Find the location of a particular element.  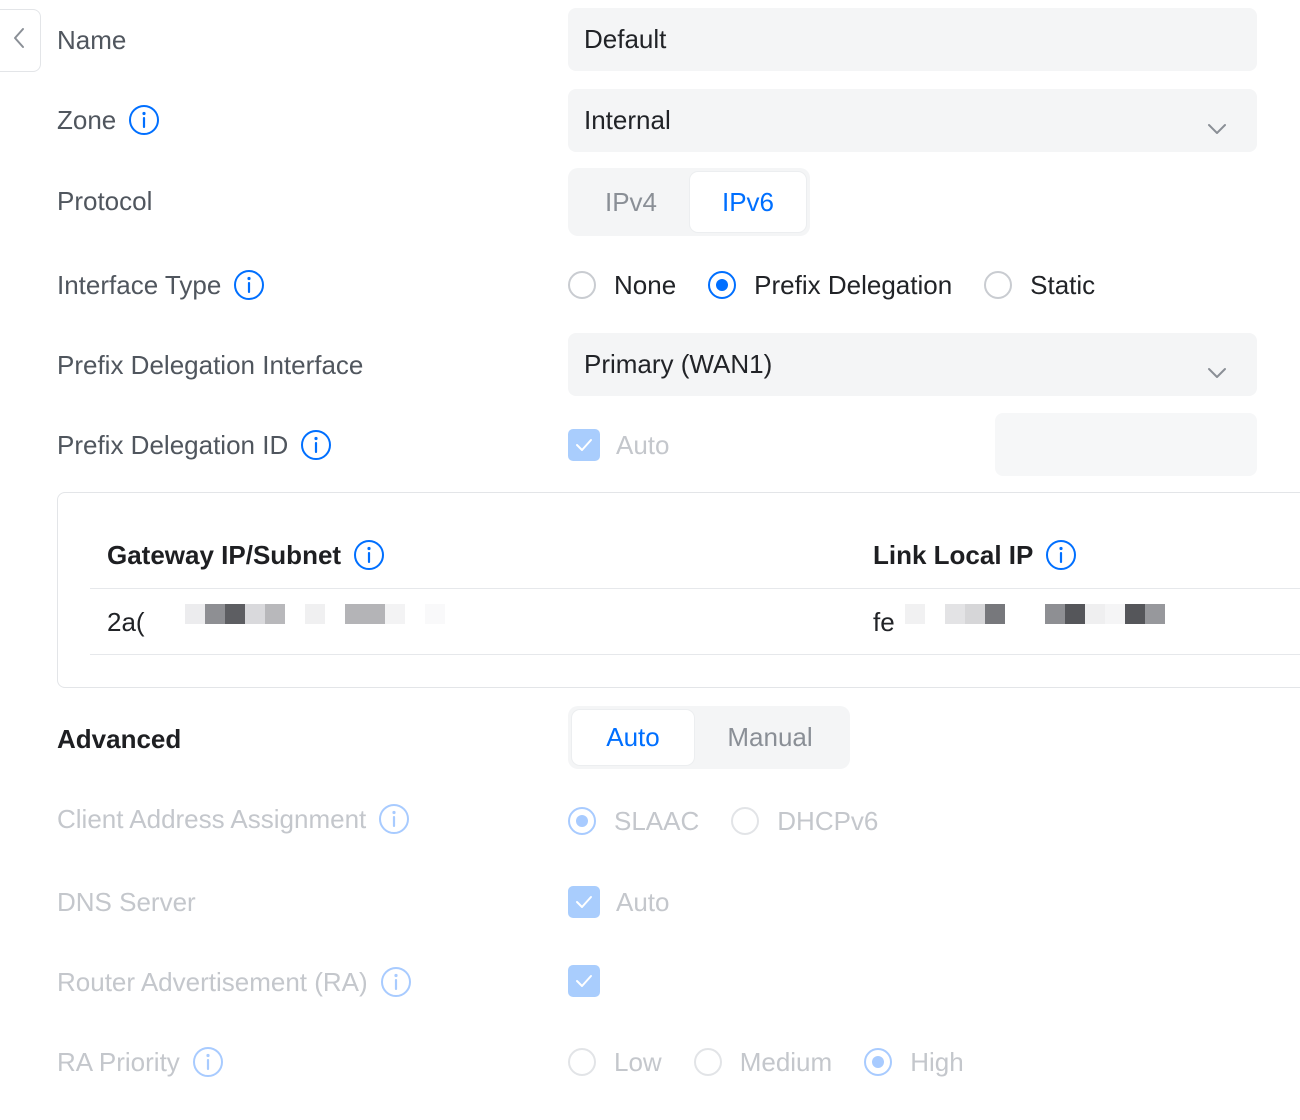

radio-medium-label: Medium is located at coordinates (786, 1061).